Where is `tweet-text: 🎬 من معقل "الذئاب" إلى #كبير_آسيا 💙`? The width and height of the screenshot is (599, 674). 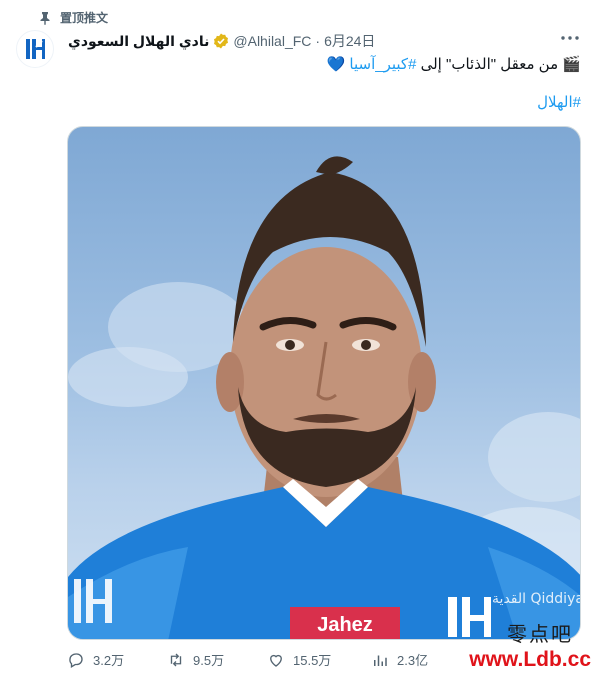 tweet-text: 🎬 من معقل "الذئاب" إلى #كبير_آسيا 💙 is located at coordinates (331, 64).